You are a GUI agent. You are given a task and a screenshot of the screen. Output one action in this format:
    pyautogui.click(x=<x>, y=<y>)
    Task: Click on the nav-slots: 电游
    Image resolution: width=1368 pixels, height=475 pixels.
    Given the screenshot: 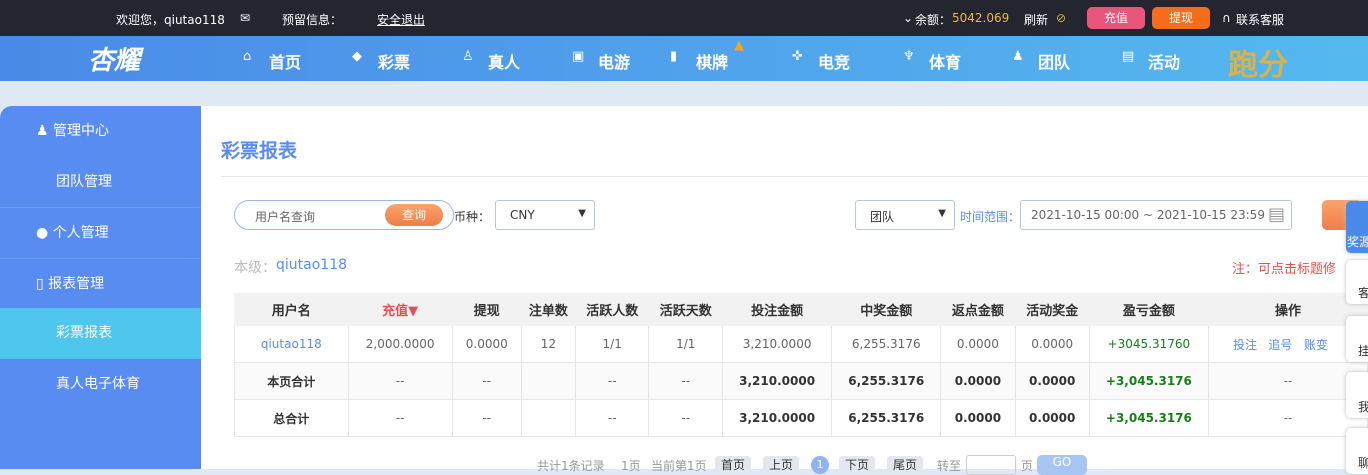 What is the action you would take?
    pyautogui.click(x=614, y=61)
    